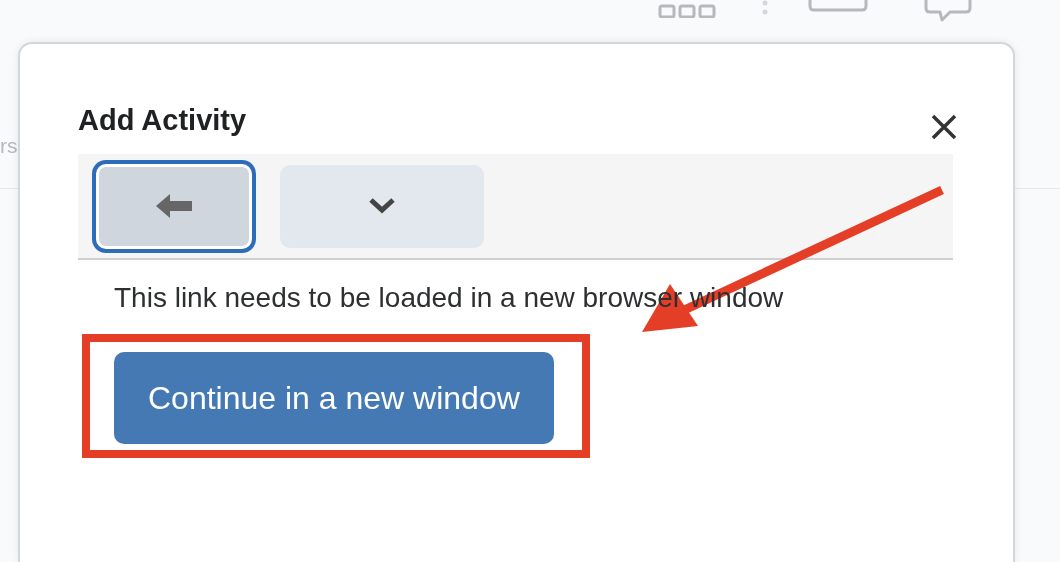 Image resolution: width=1060 pixels, height=562 pixels. I want to click on back-arrow-icon, so click(174, 206).